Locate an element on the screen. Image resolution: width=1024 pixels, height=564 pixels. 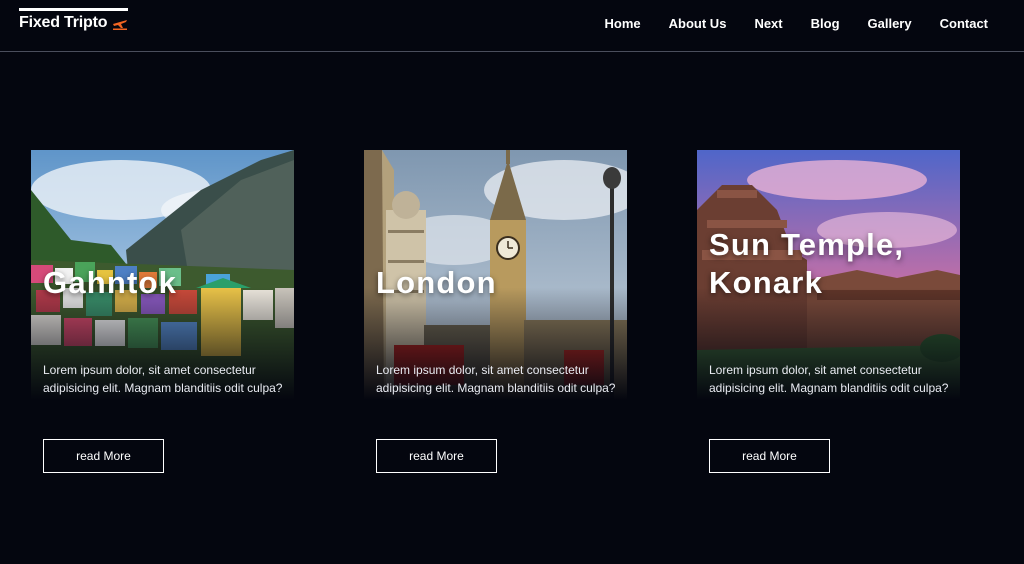
card-title: Sun Temple, Konark is located at coordinates (807, 263).